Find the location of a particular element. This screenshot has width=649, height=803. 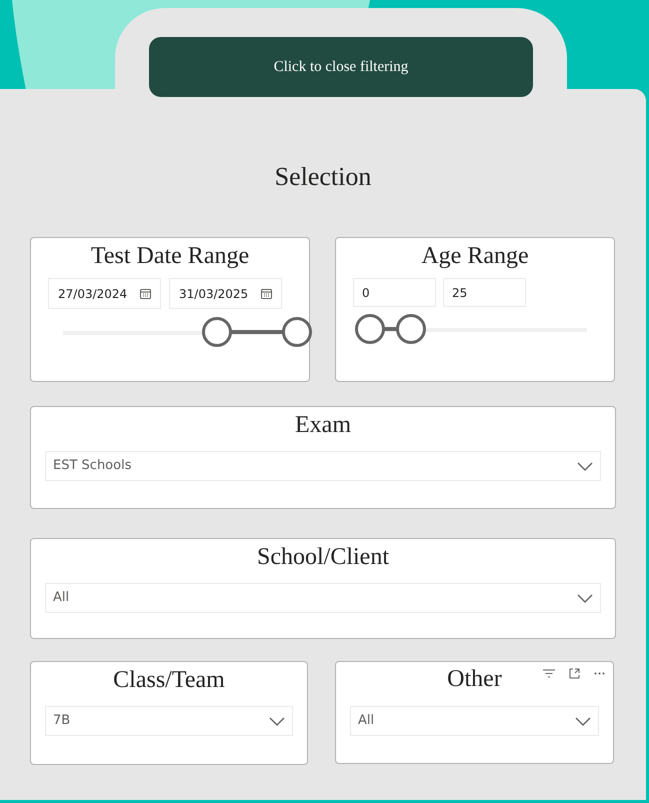

dropdown: EST Schools is located at coordinates (323, 466).